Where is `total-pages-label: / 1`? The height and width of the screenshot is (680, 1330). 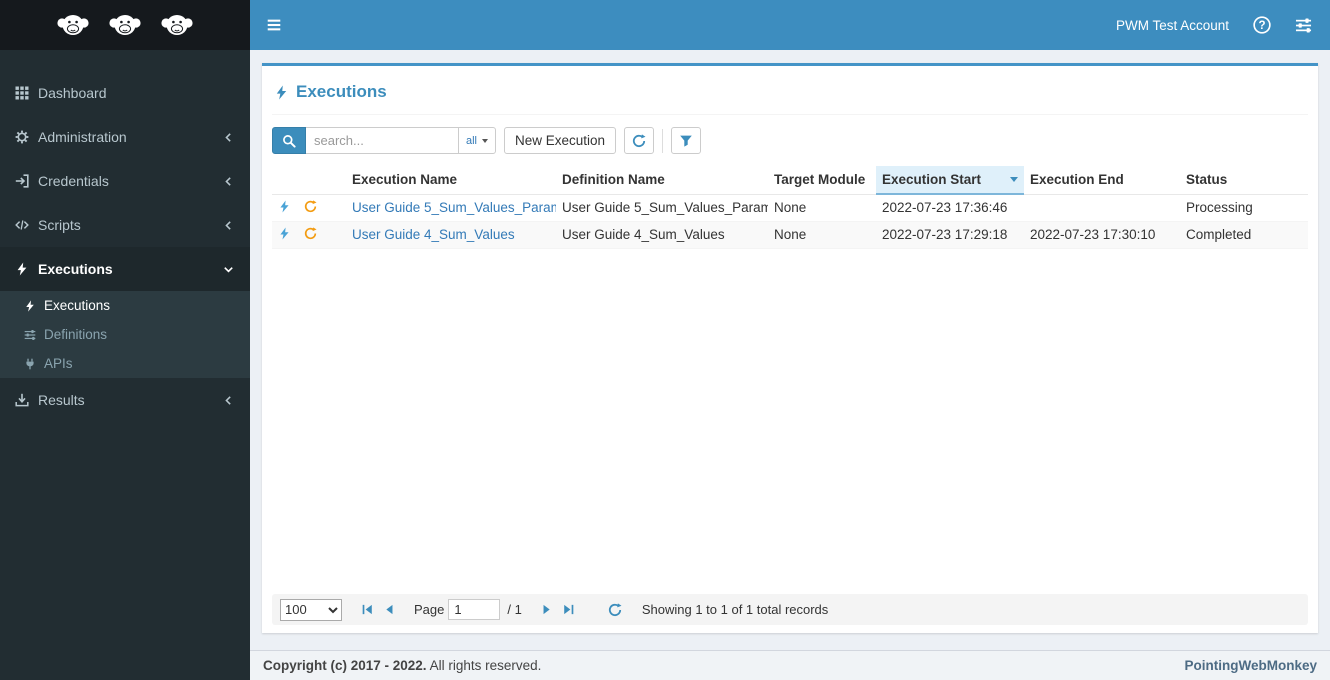 total-pages-label: / 1 is located at coordinates (514, 609).